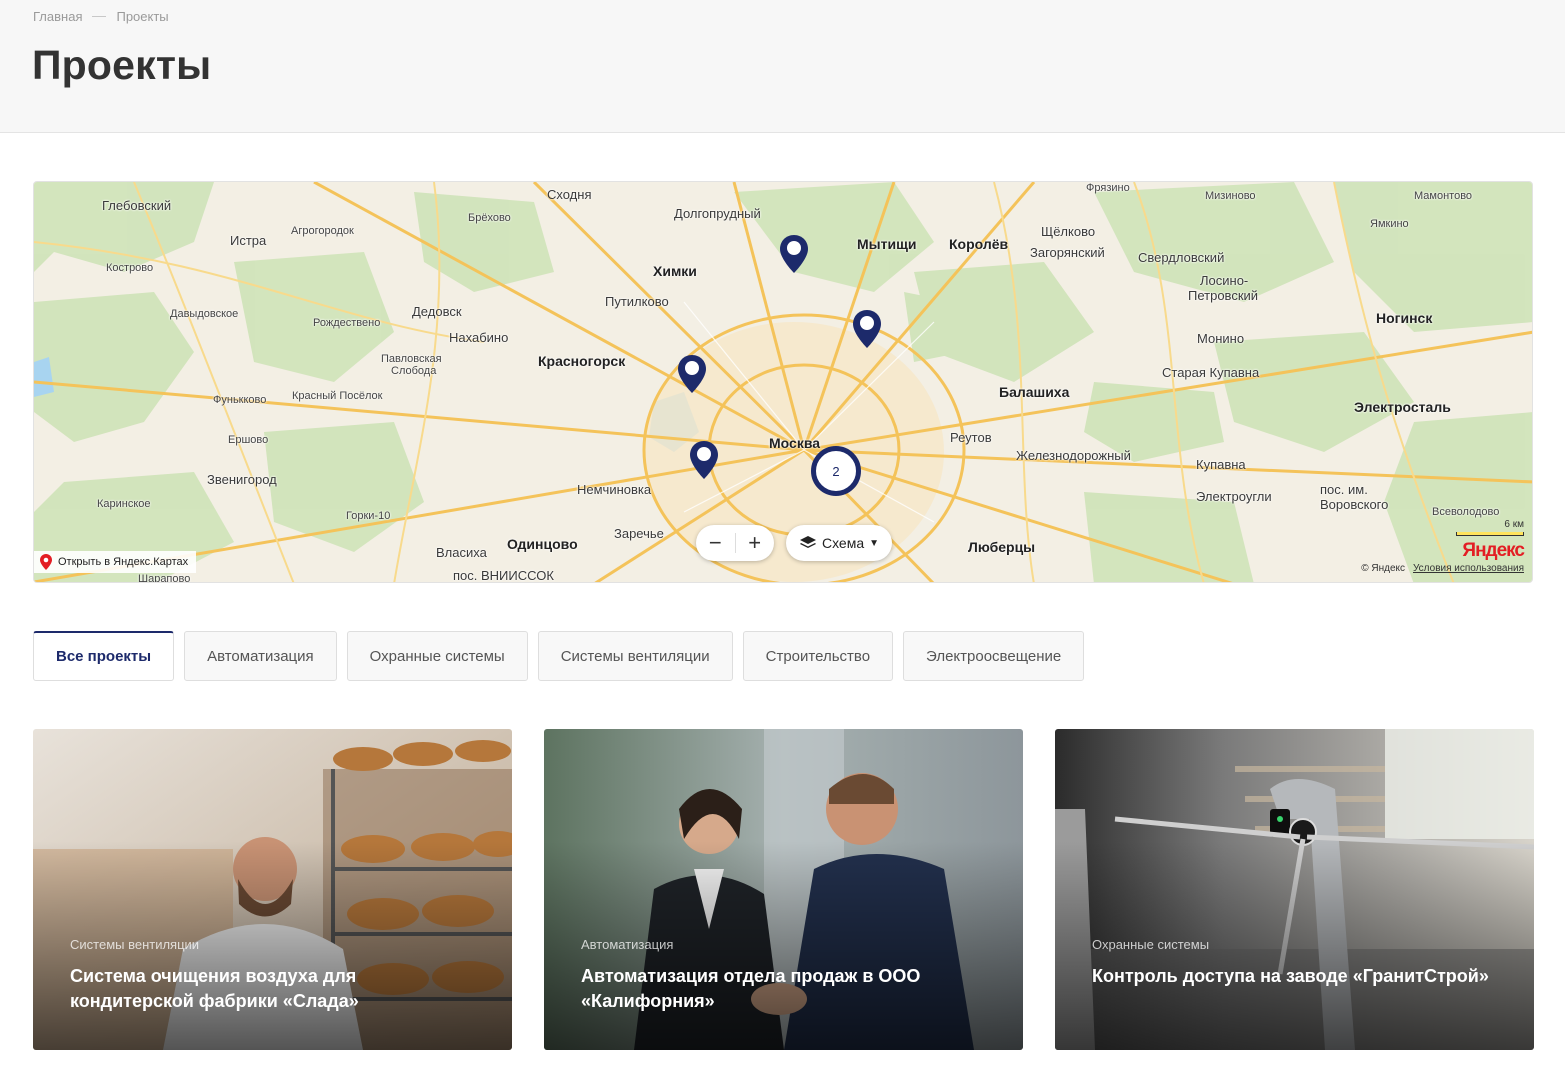 The image size is (1565, 1065). Describe the element at coordinates (569, 194) in the screenshot. I see `map-city-label: Сходня` at that location.